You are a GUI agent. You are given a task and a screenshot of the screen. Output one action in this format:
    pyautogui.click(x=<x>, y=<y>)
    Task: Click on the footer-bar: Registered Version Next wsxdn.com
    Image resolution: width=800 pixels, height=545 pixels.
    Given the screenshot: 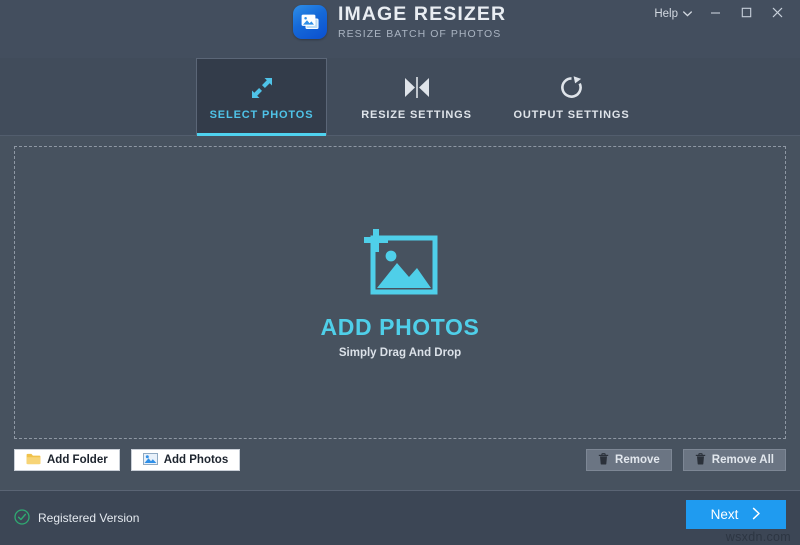 What is the action you would take?
    pyautogui.click(x=400, y=517)
    